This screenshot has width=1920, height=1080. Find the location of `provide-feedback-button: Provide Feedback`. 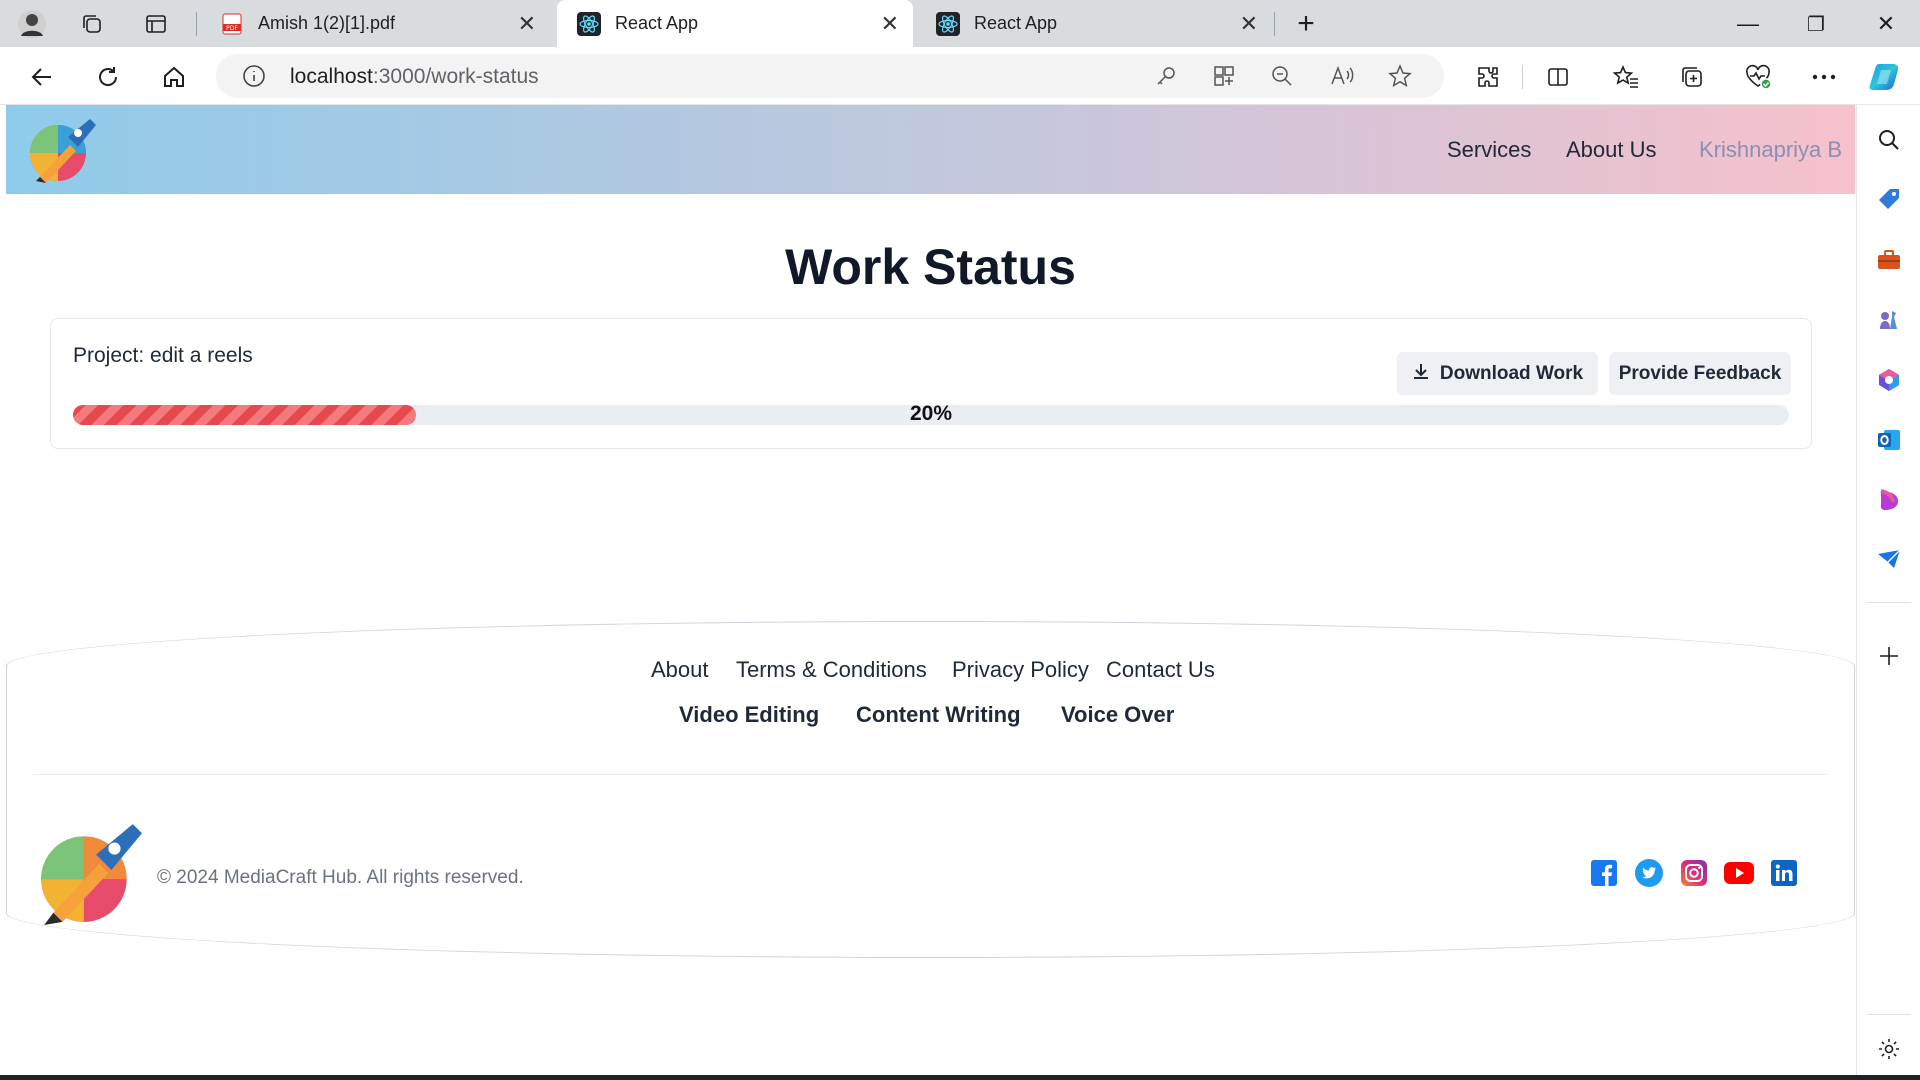

provide-feedback-button: Provide Feedback is located at coordinates (1700, 373).